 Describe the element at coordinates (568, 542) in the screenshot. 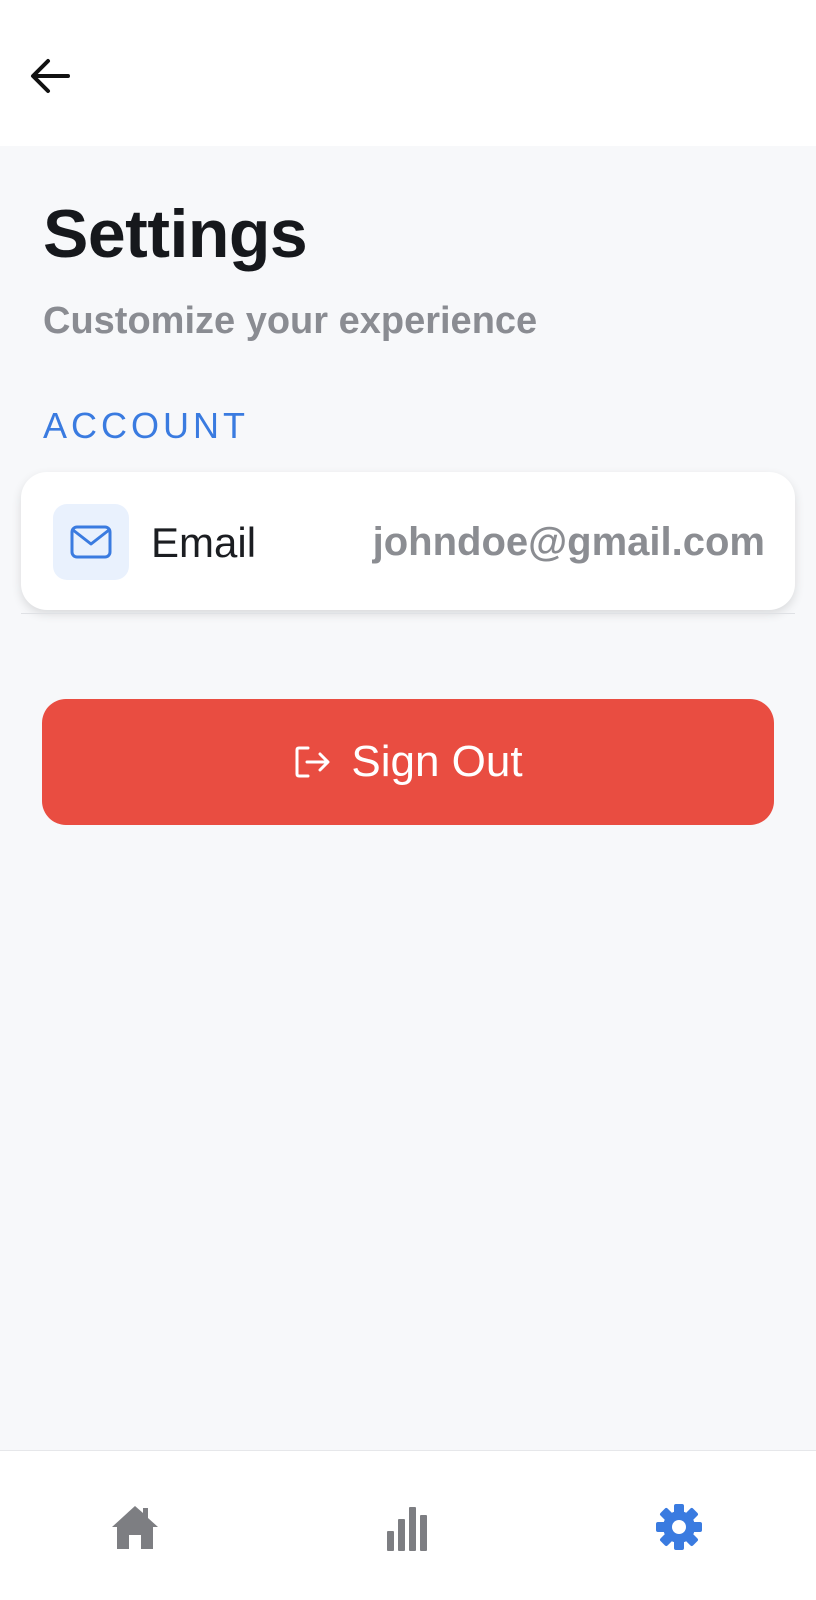

I see `settings-row-value: johndoe@gmail.com` at that location.